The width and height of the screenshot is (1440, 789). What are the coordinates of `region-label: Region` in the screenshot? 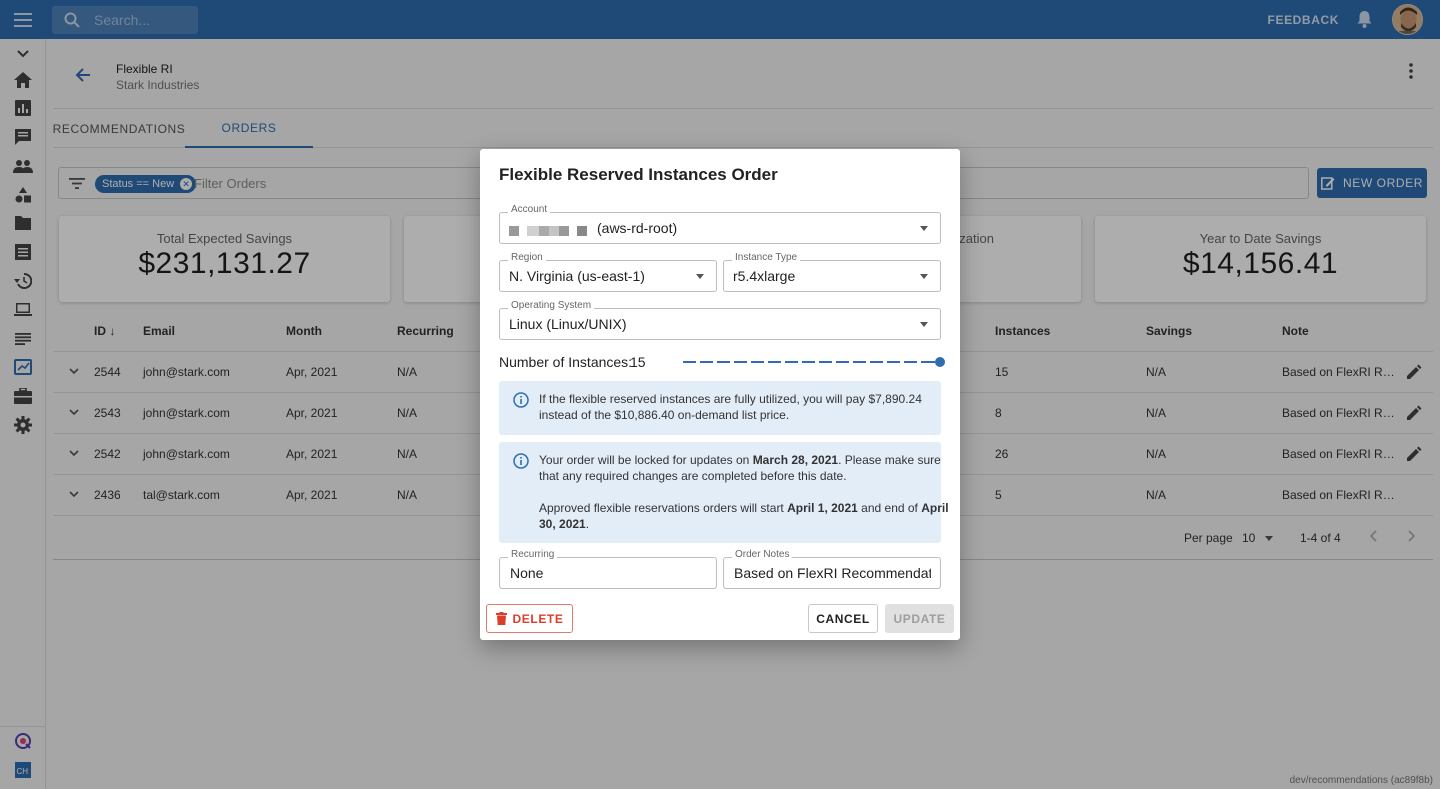 It's located at (527, 257).